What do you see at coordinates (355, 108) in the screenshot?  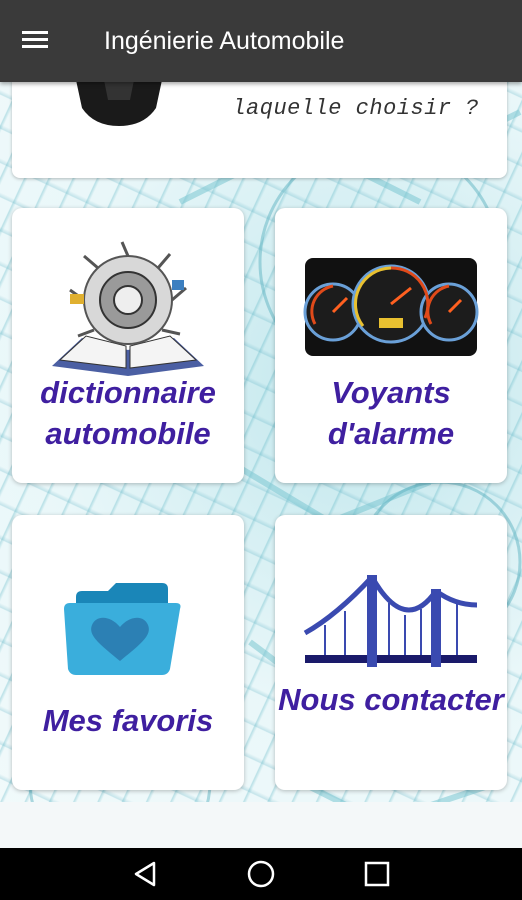 I see `banner-line-2: laquelle choisir ?` at bounding box center [355, 108].